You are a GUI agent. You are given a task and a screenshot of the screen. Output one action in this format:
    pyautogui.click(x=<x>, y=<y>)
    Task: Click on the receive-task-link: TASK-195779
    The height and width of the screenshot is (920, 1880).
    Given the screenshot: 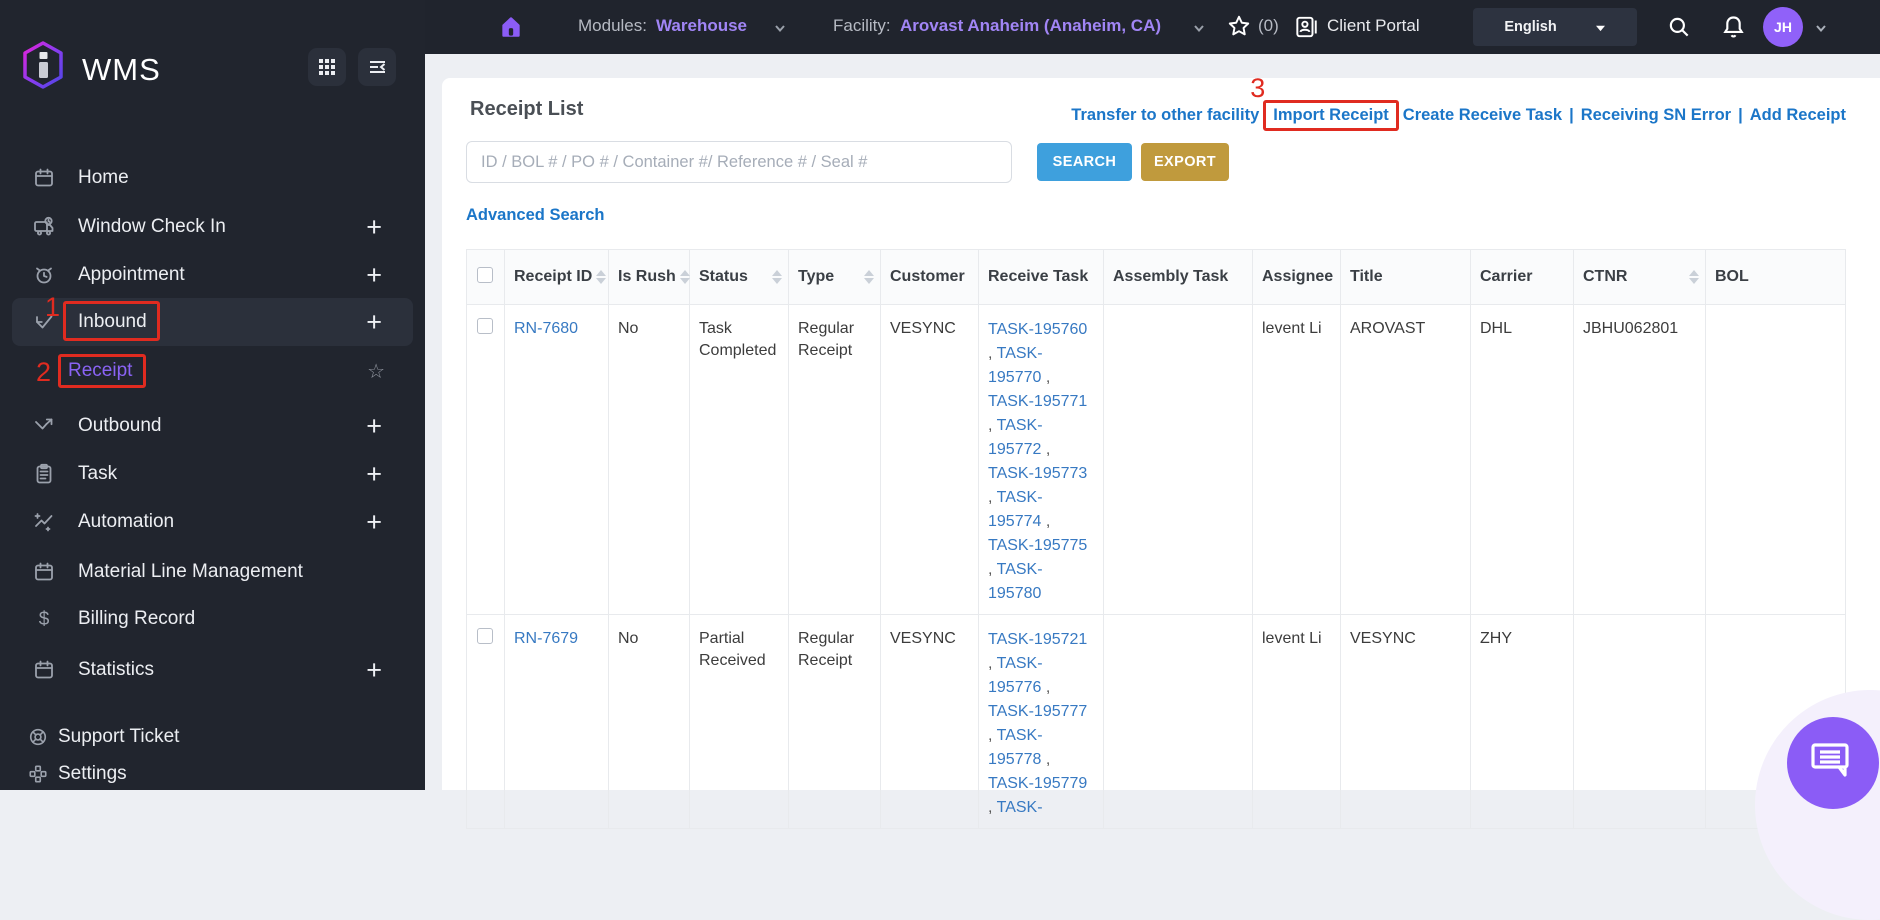 What is the action you would take?
    pyautogui.click(x=1037, y=783)
    